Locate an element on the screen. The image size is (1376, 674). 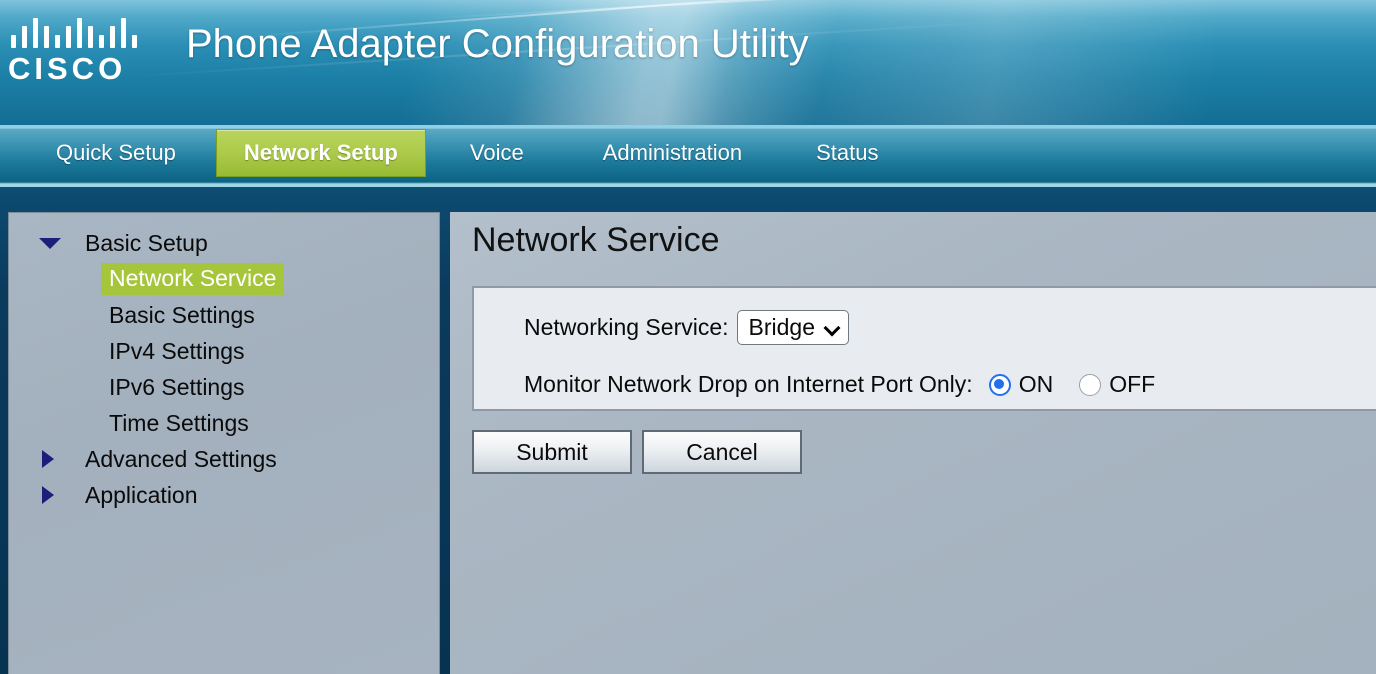
cisco-logo: CISCO is located at coordinates (78, 51).